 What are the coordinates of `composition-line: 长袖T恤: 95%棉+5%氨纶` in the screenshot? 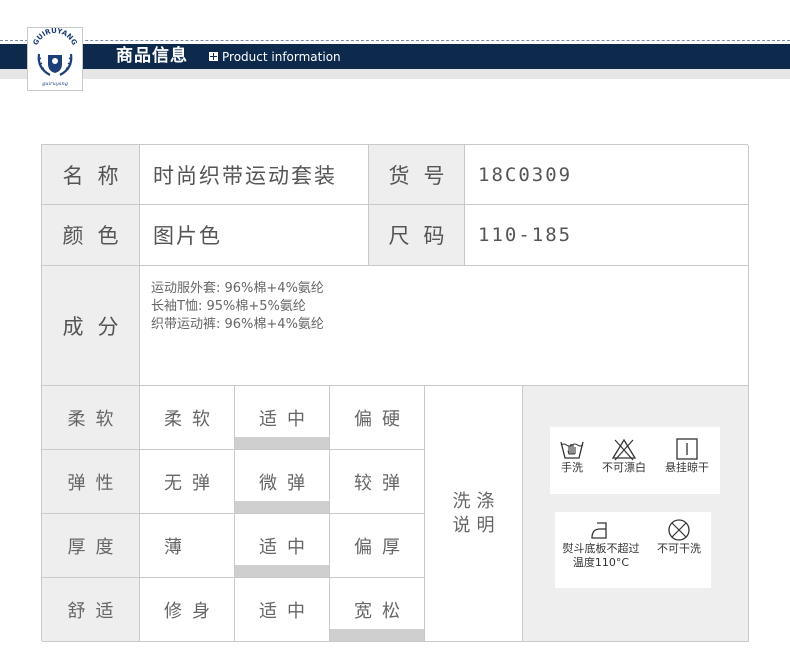 It's located at (228, 306).